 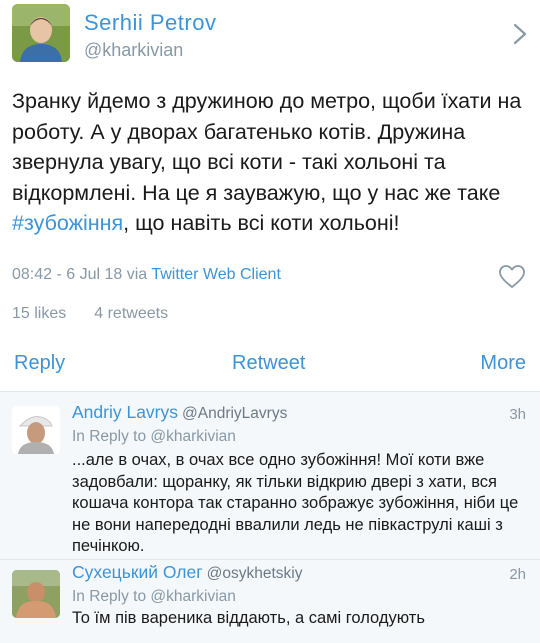 I want to click on reply-header: Сухецький Олег @osykhetskiy 2h, so click(x=302, y=573).